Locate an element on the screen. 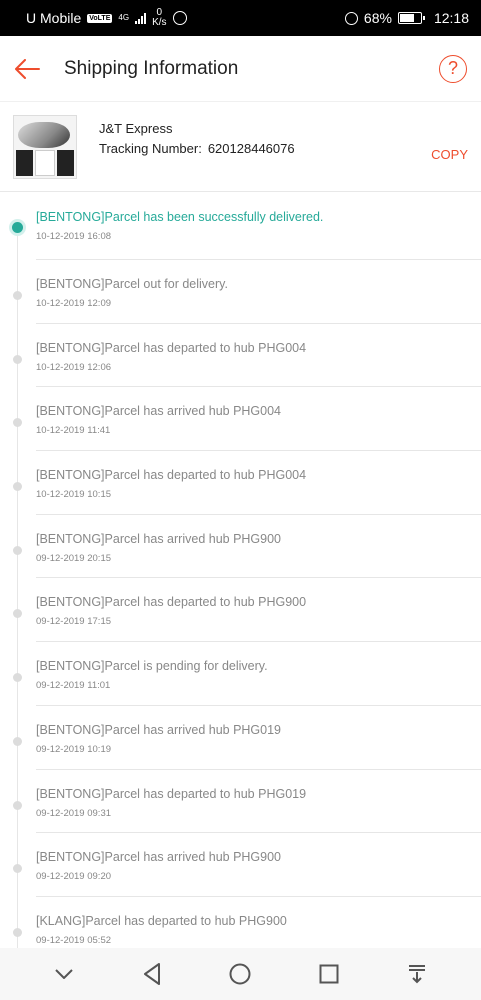 The image size is (481, 1000). event-timestamp: 10-12-2019 16:08 is located at coordinates (74, 236).